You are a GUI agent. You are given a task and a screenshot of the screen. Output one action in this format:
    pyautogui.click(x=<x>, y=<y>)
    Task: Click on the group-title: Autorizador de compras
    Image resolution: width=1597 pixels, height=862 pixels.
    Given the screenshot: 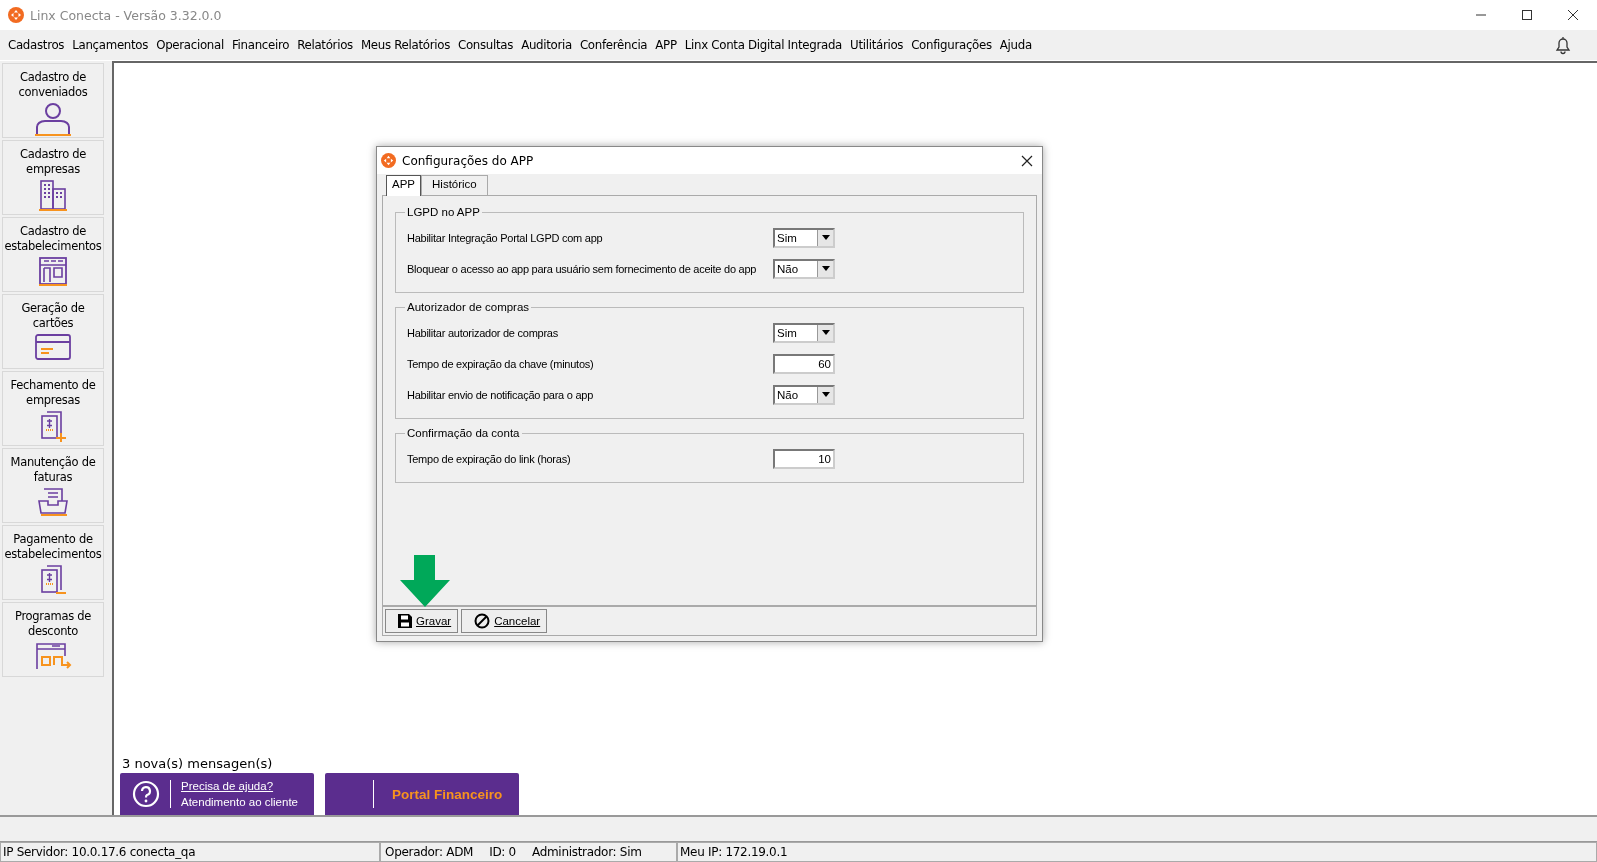 What is the action you would take?
    pyautogui.click(x=468, y=307)
    